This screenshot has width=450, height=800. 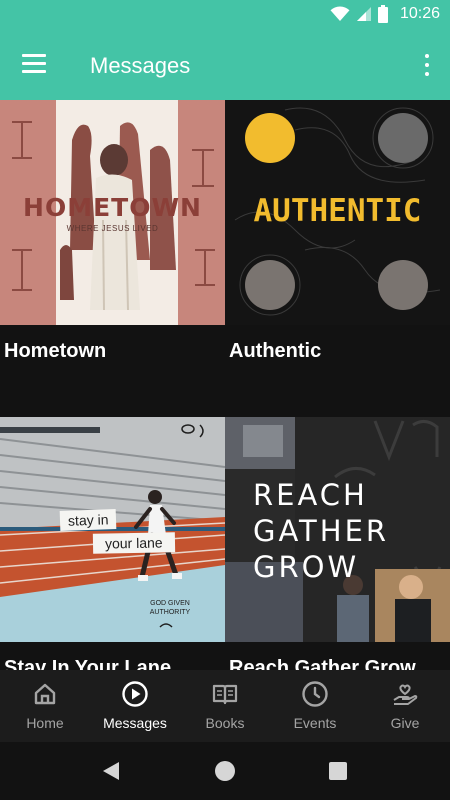 What do you see at coordinates (140, 65) in the screenshot?
I see `page-title: Messages` at bounding box center [140, 65].